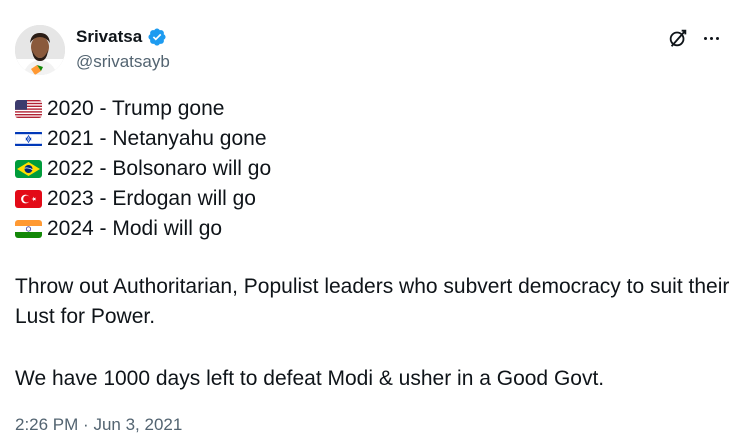  I want to click on verified-badge-icon, so click(157, 37).